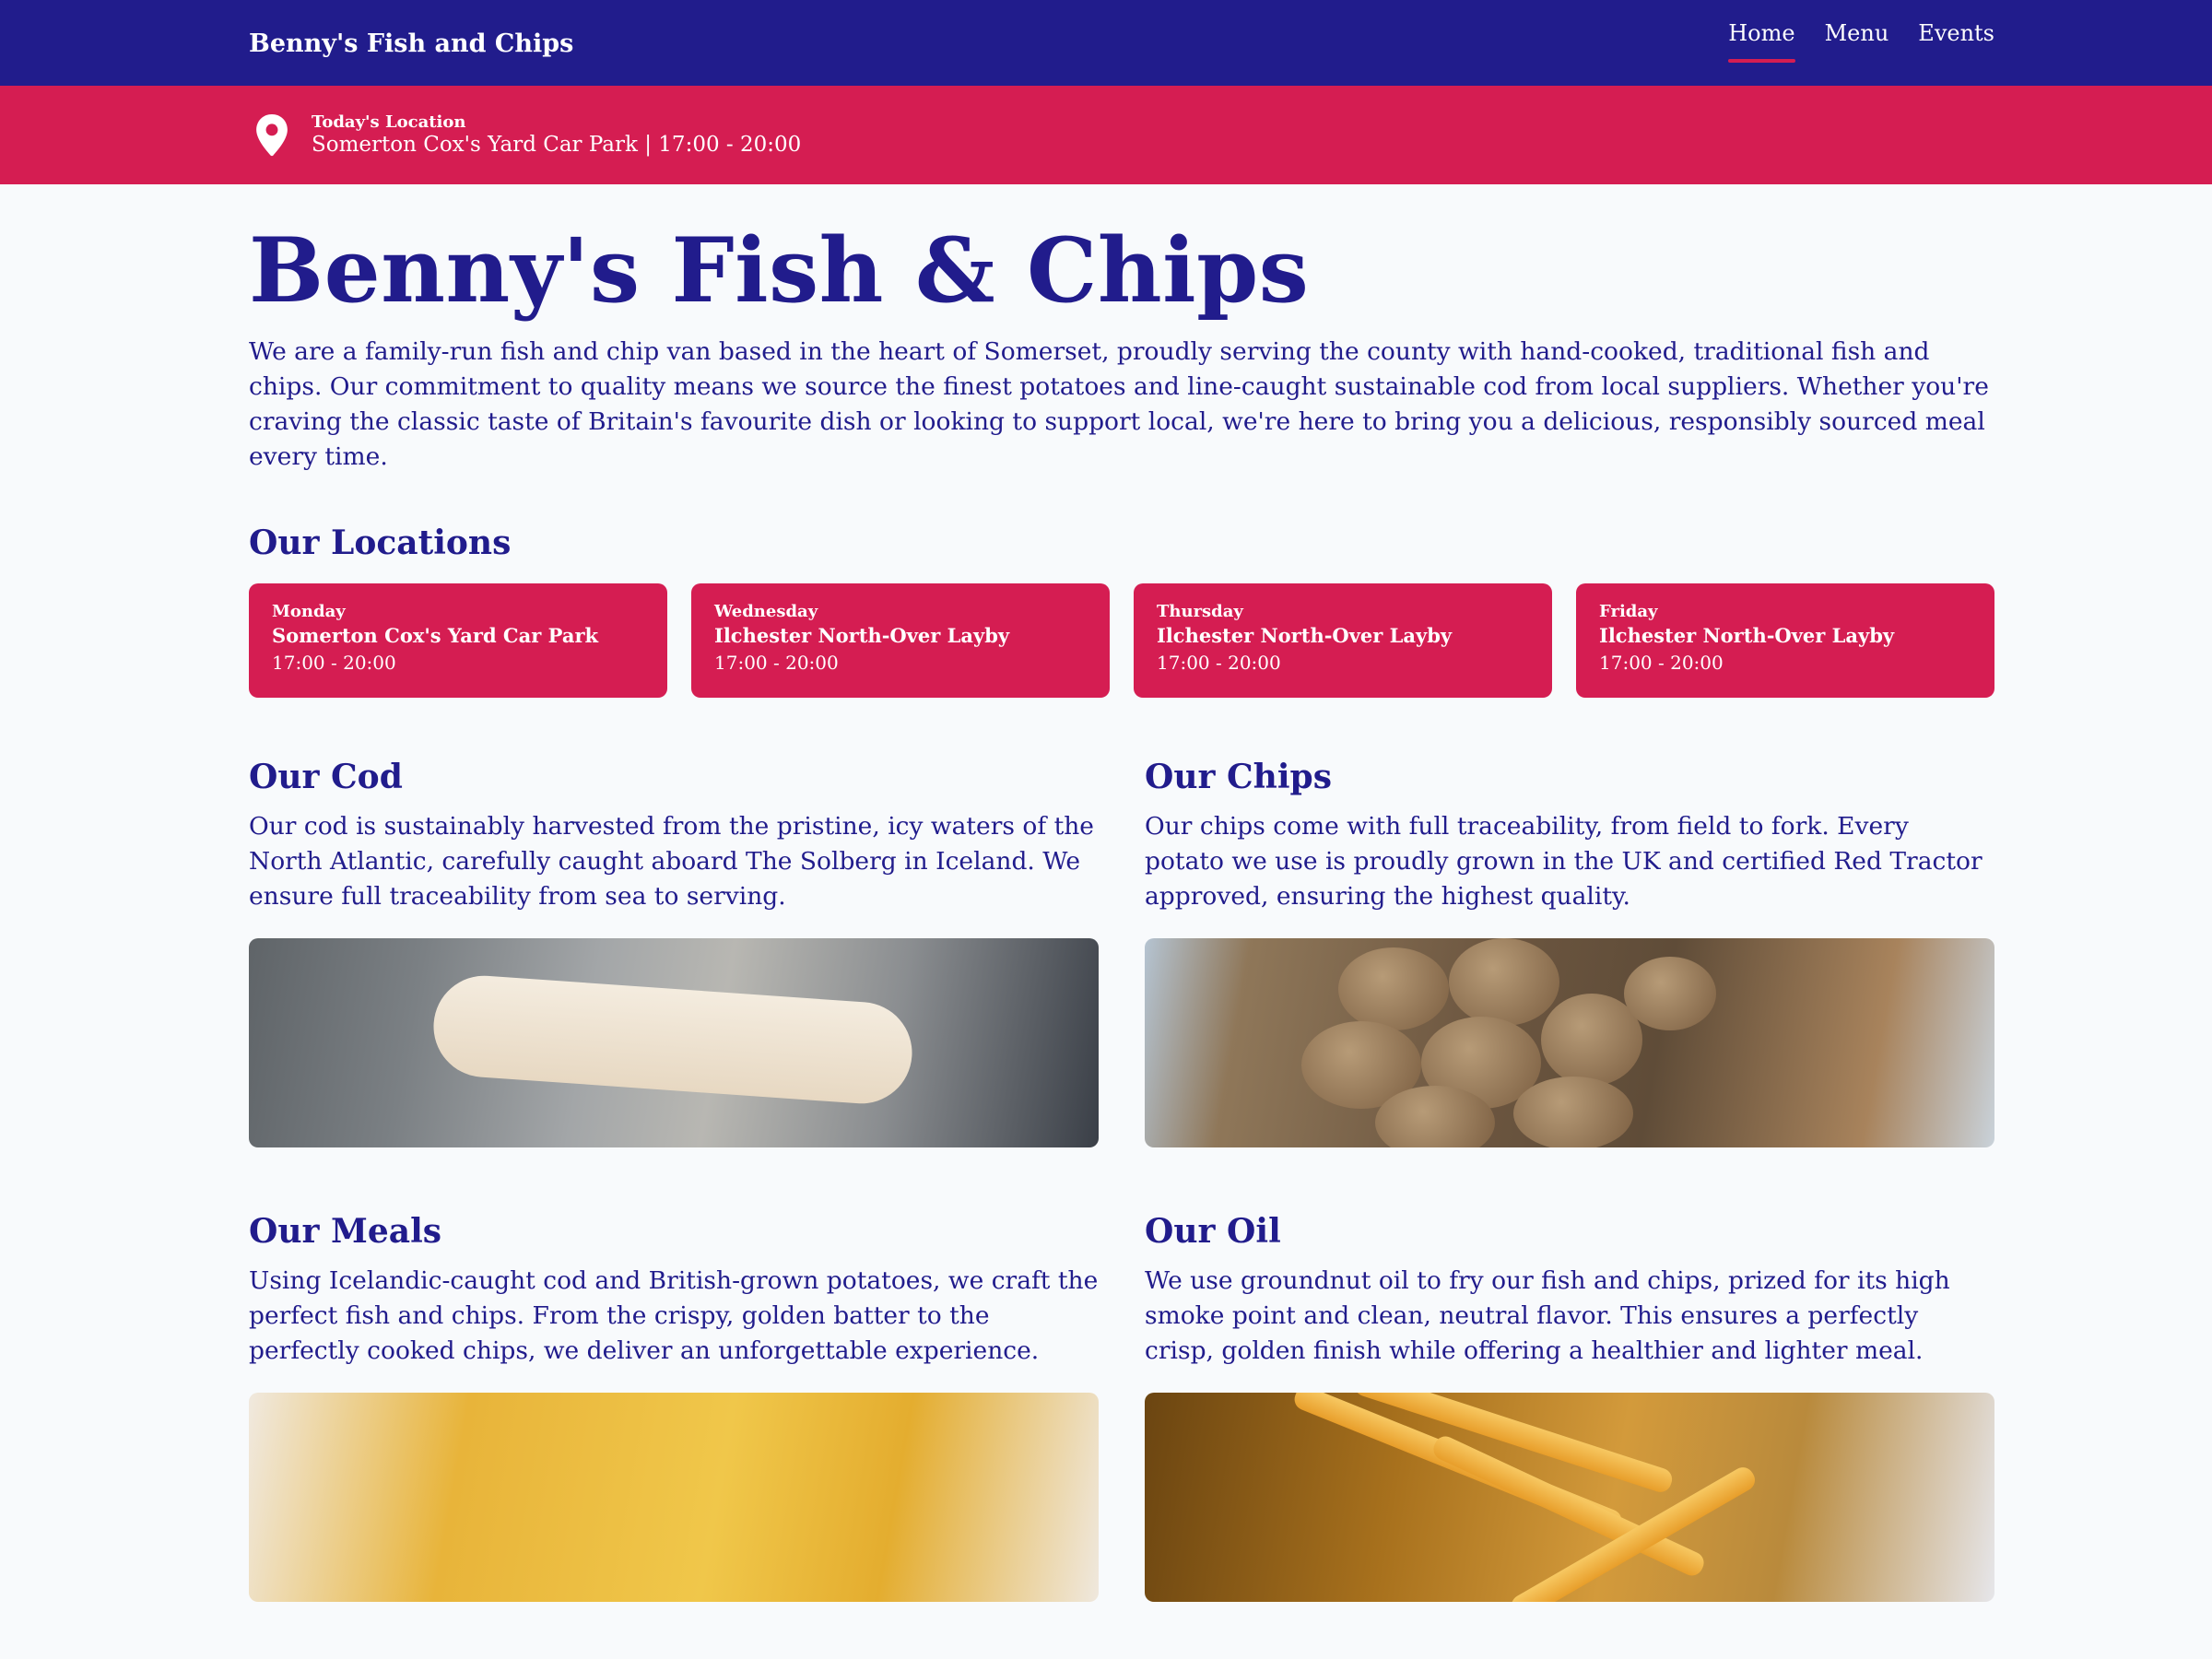 The image size is (2212, 1659). I want to click on location-day: Monday, so click(309, 611).